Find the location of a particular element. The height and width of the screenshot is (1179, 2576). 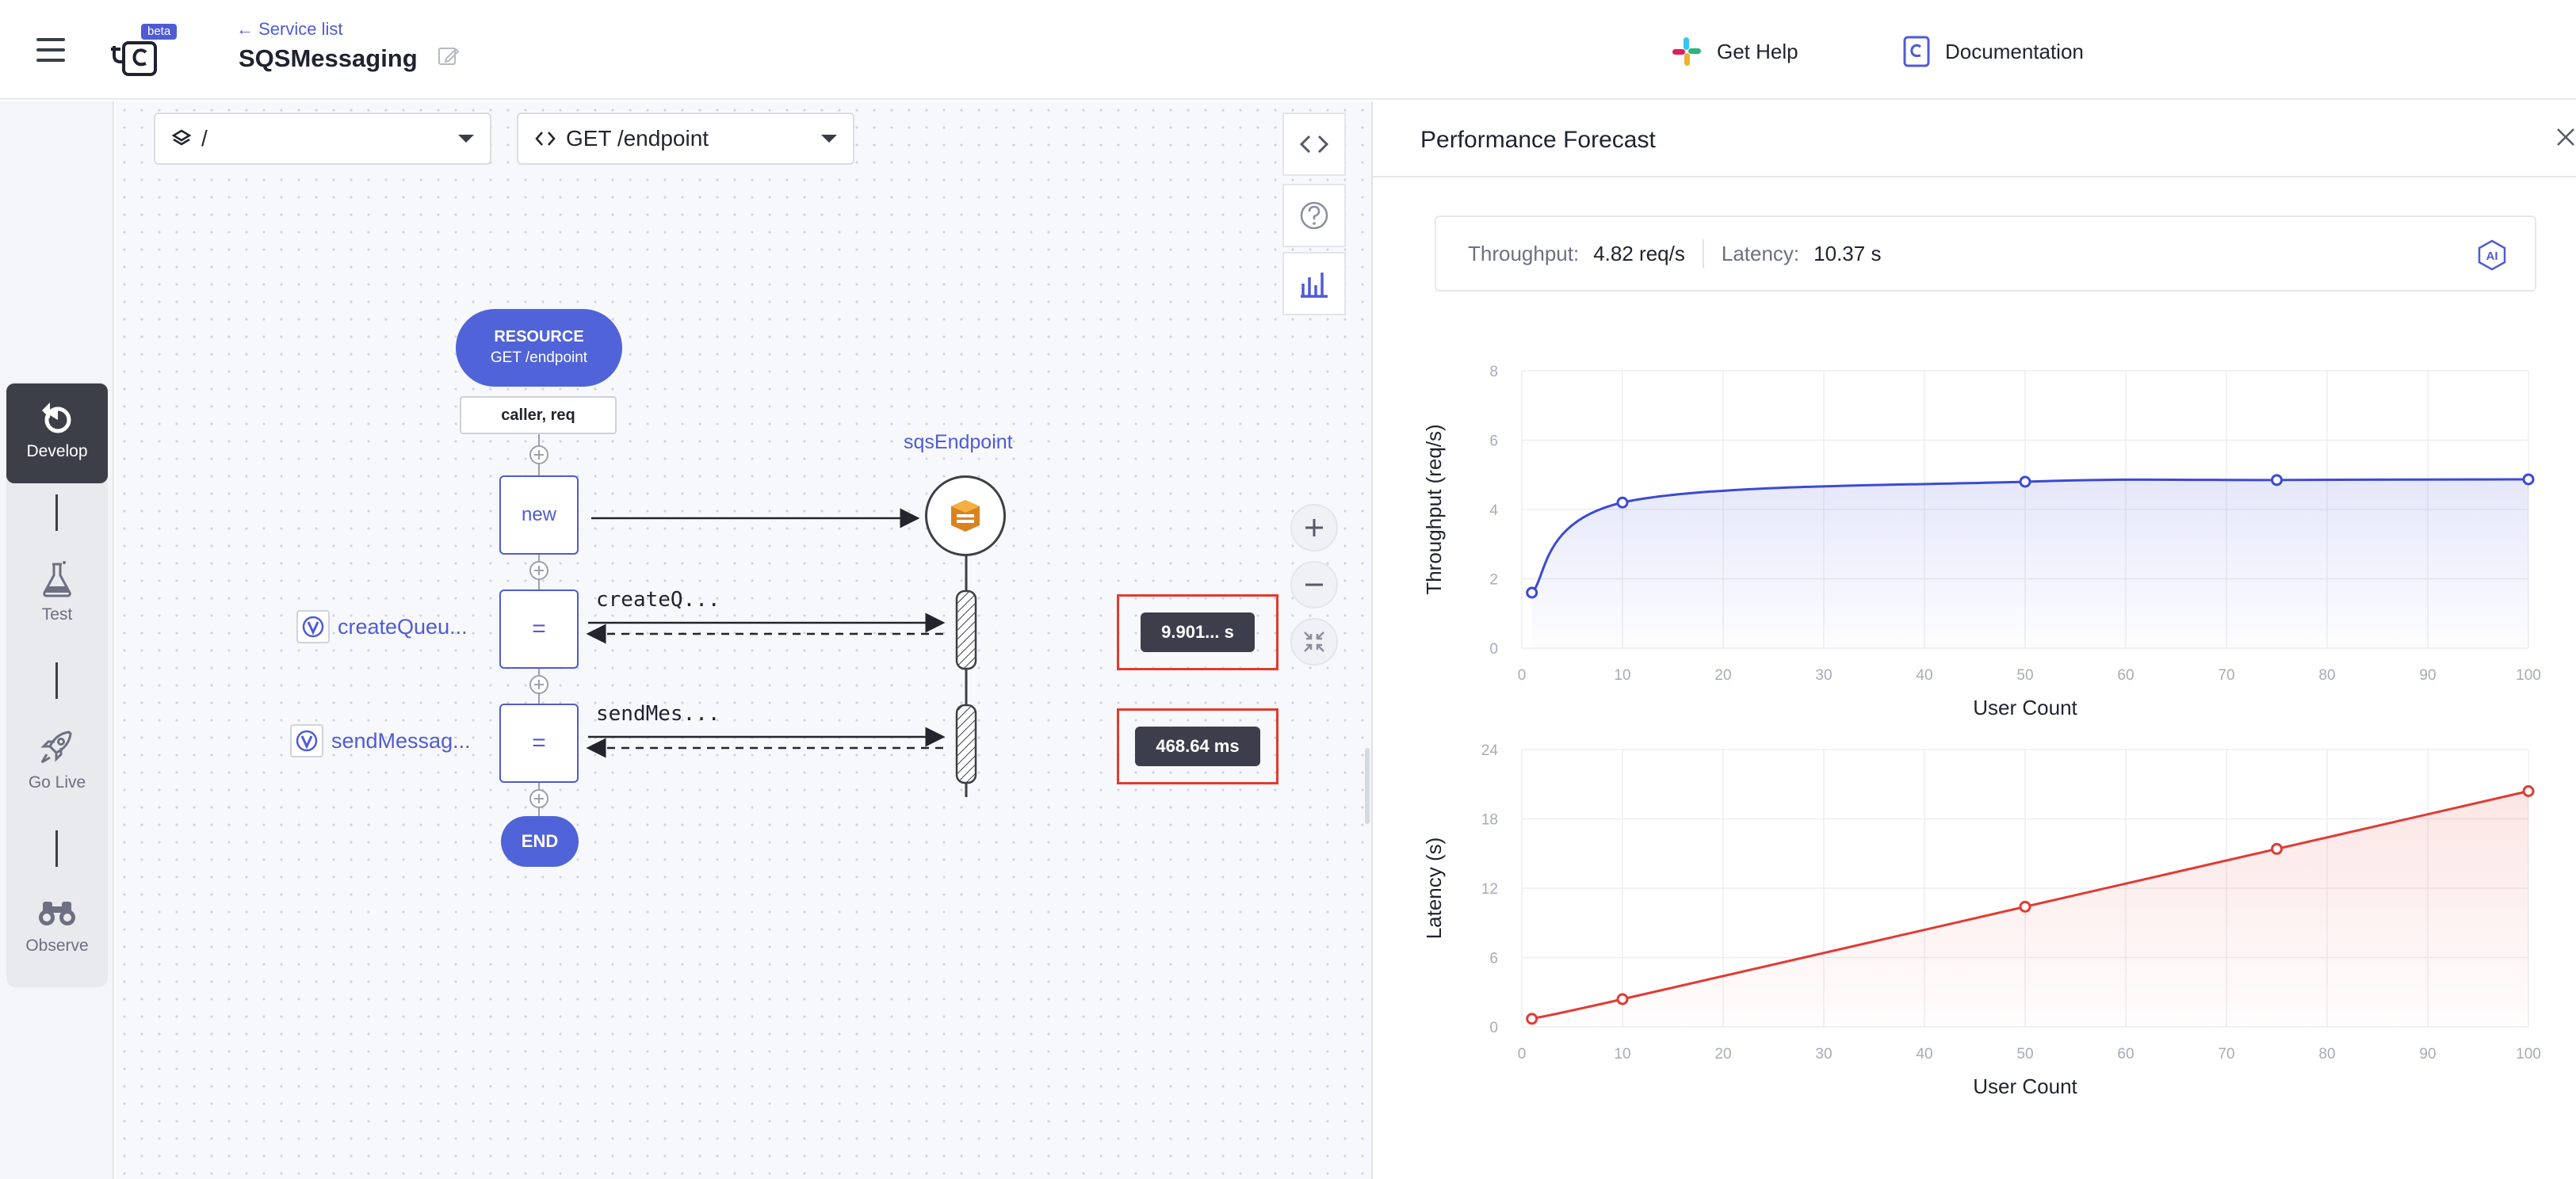

resource-params: caller, req is located at coordinates (538, 415).